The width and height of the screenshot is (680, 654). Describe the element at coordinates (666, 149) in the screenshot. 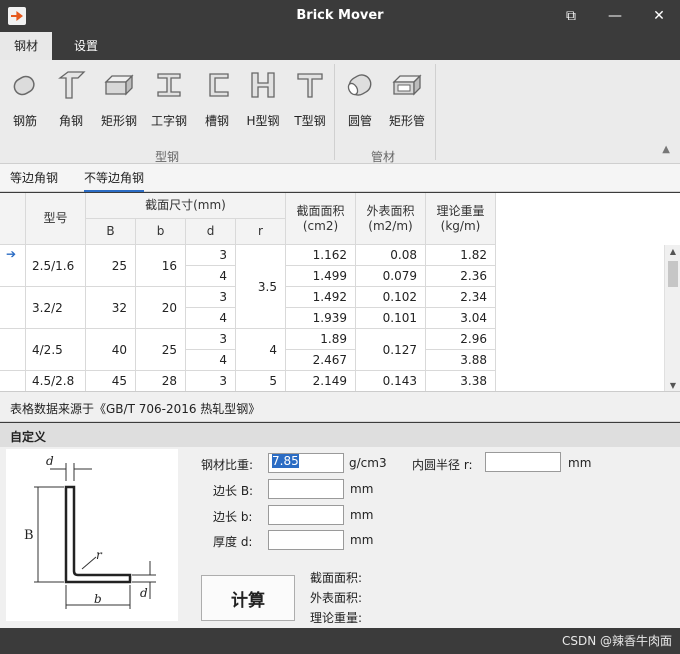

I see `collapse-ribbon-icon: ▲` at that location.